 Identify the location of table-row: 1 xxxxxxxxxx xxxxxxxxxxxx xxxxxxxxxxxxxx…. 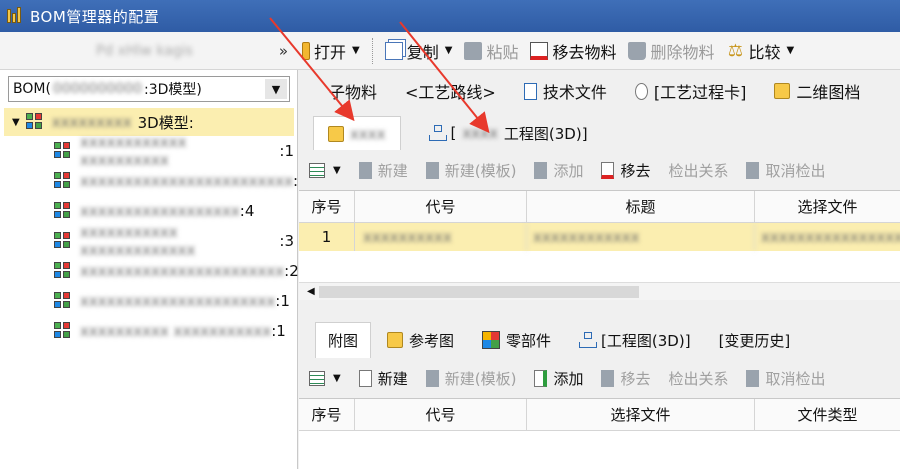
(599, 237).